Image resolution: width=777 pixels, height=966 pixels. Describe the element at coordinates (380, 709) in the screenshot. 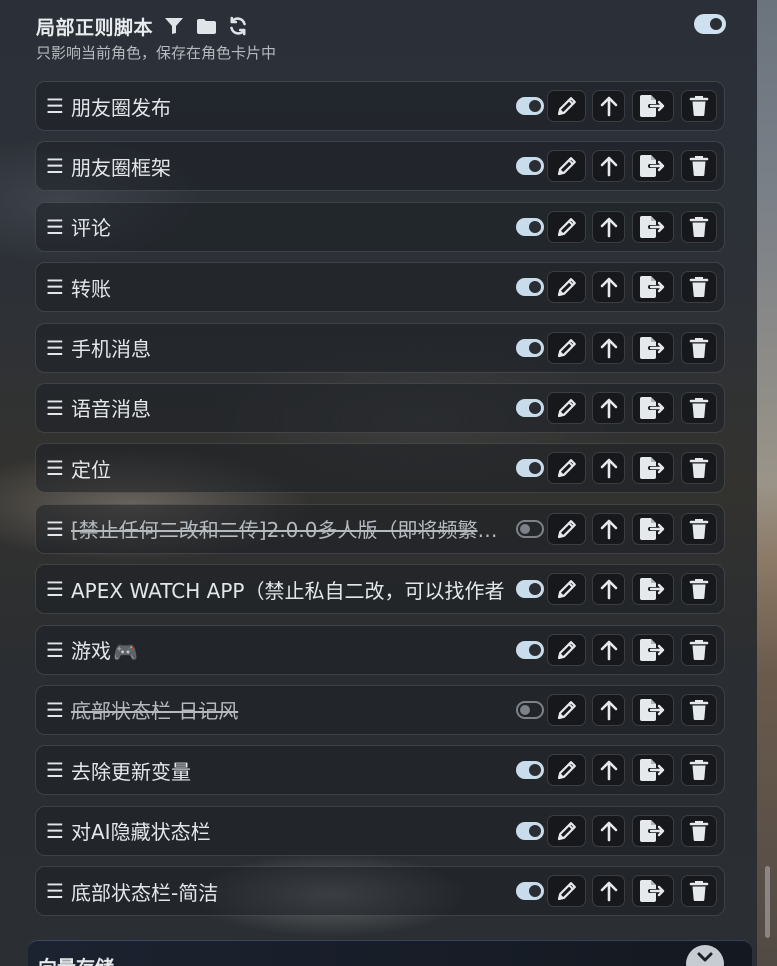

I see `script-row: ☰ 底部状态栏-日记风` at that location.